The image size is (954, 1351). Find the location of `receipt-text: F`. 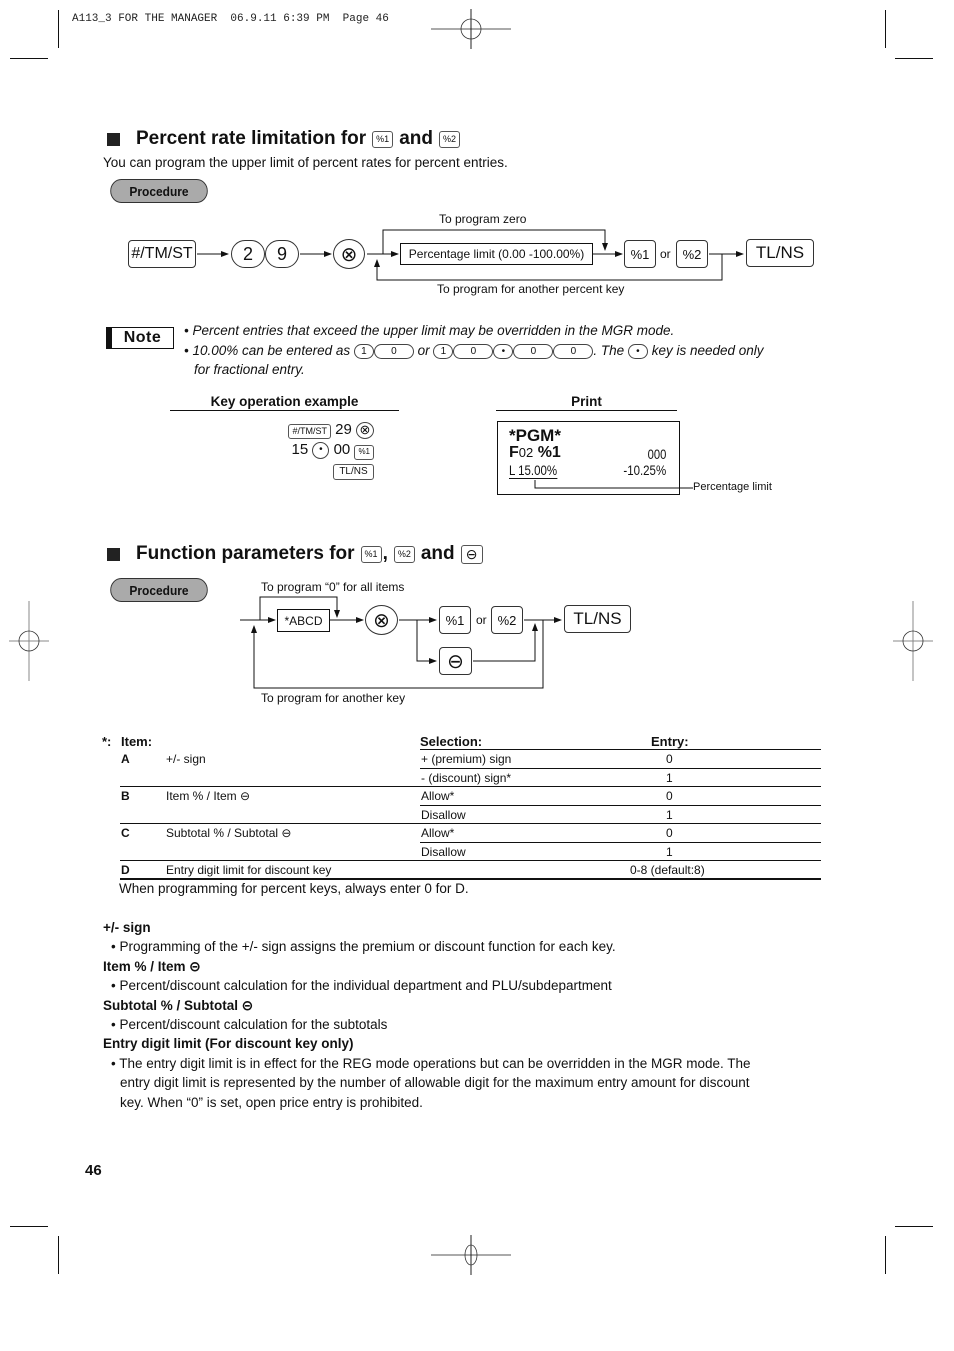

receipt-text: F is located at coordinates (514, 452).